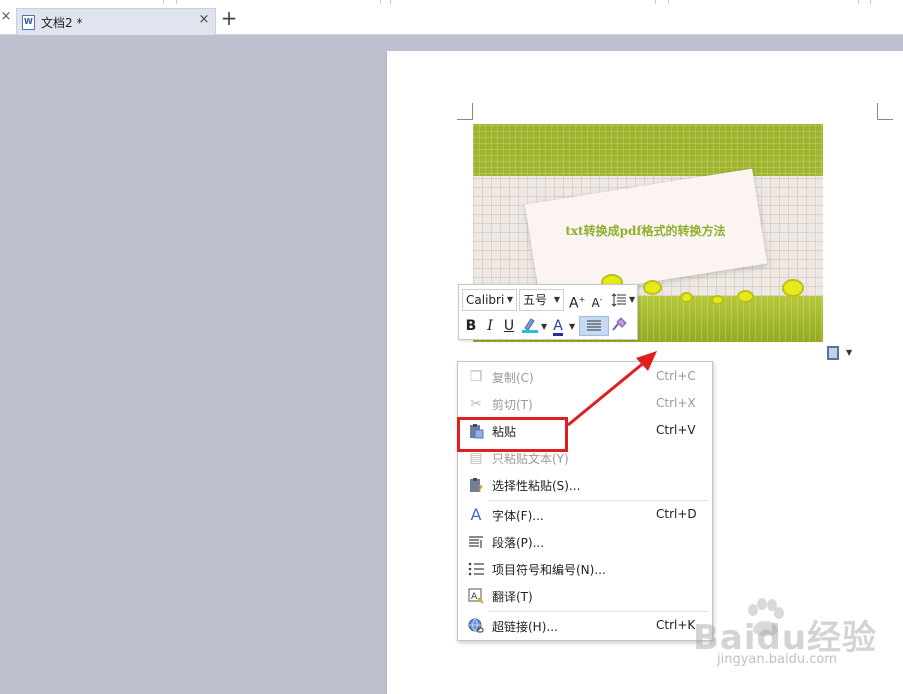 The height and width of the screenshot is (694, 903). Describe the element at coordinates (512, 434) in the screenshot. I see `annotation-highlight-box` at that location.